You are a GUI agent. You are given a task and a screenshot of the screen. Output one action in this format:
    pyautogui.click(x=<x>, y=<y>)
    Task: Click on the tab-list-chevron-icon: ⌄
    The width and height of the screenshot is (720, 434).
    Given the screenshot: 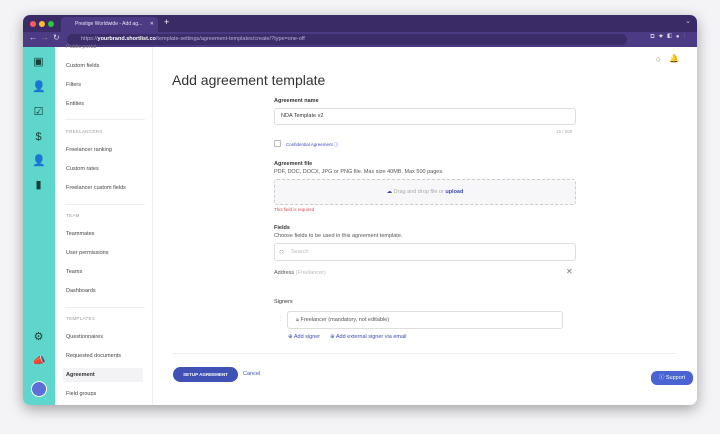 What is the action you would take?
    pyautogui.click(x=688, y=21)
    